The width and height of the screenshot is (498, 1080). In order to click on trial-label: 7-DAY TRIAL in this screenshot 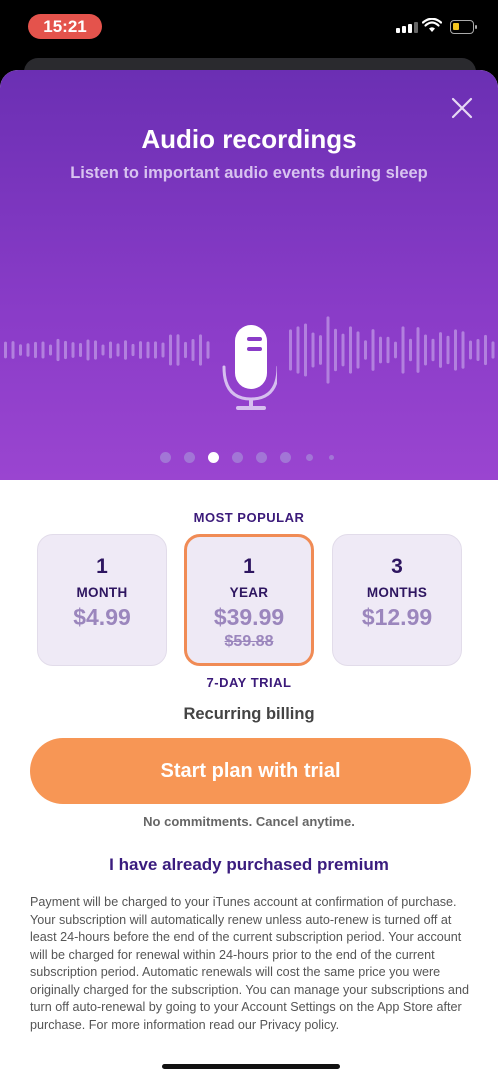, I will do `click(249, 682)`.